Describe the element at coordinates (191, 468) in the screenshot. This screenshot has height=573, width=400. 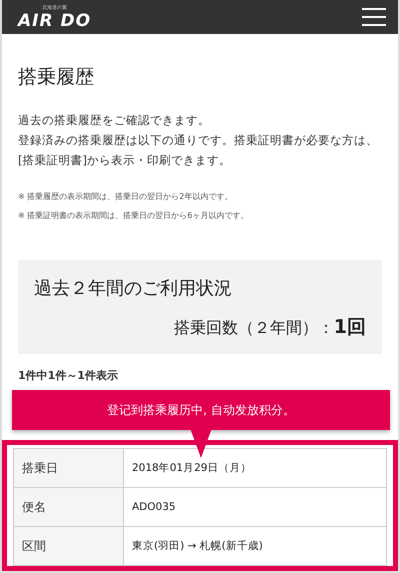
I see `table-cell-text: 2018年01月29日（月）` at that location.